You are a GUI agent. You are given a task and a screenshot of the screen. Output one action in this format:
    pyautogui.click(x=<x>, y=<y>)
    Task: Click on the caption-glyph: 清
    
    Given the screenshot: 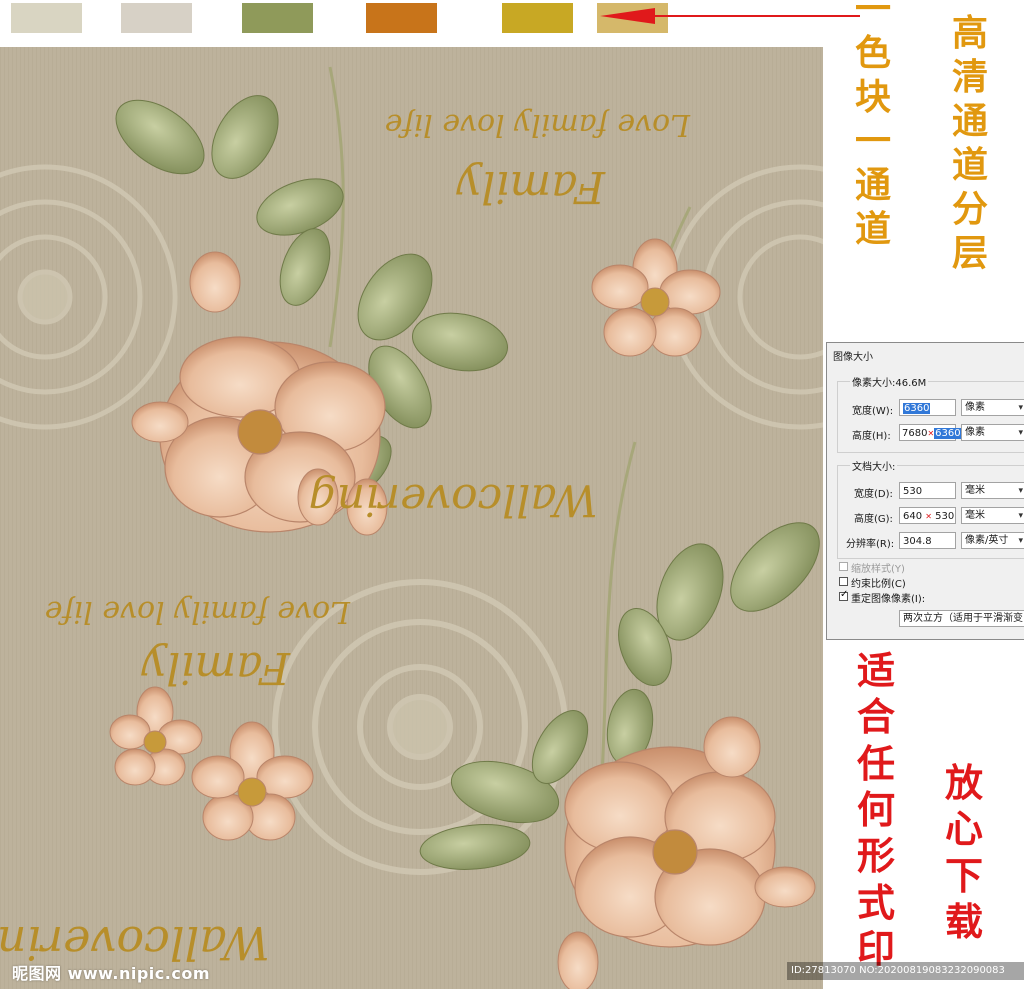 What is the action you would take?
    pyautogui.click(x=970, y=76)
    